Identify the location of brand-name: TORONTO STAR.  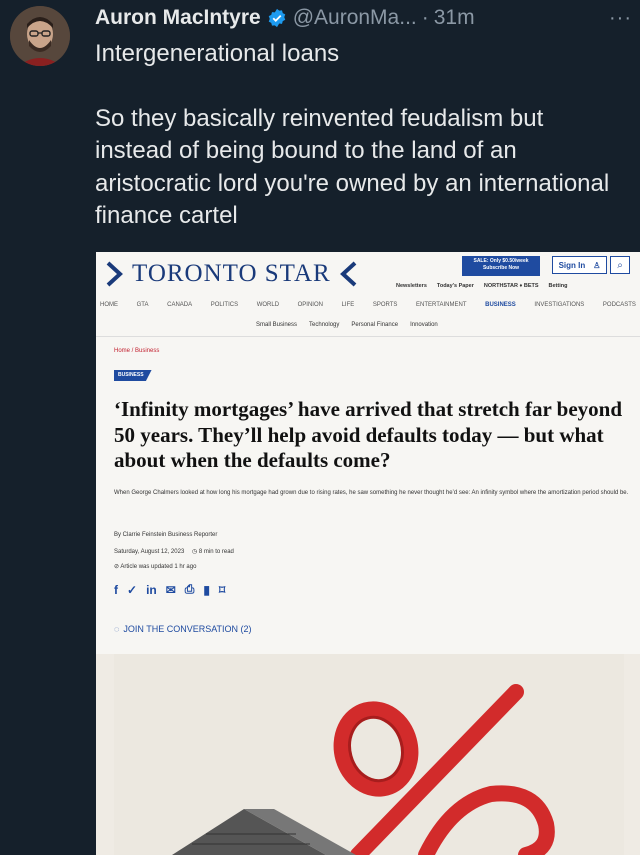
(231, 273).